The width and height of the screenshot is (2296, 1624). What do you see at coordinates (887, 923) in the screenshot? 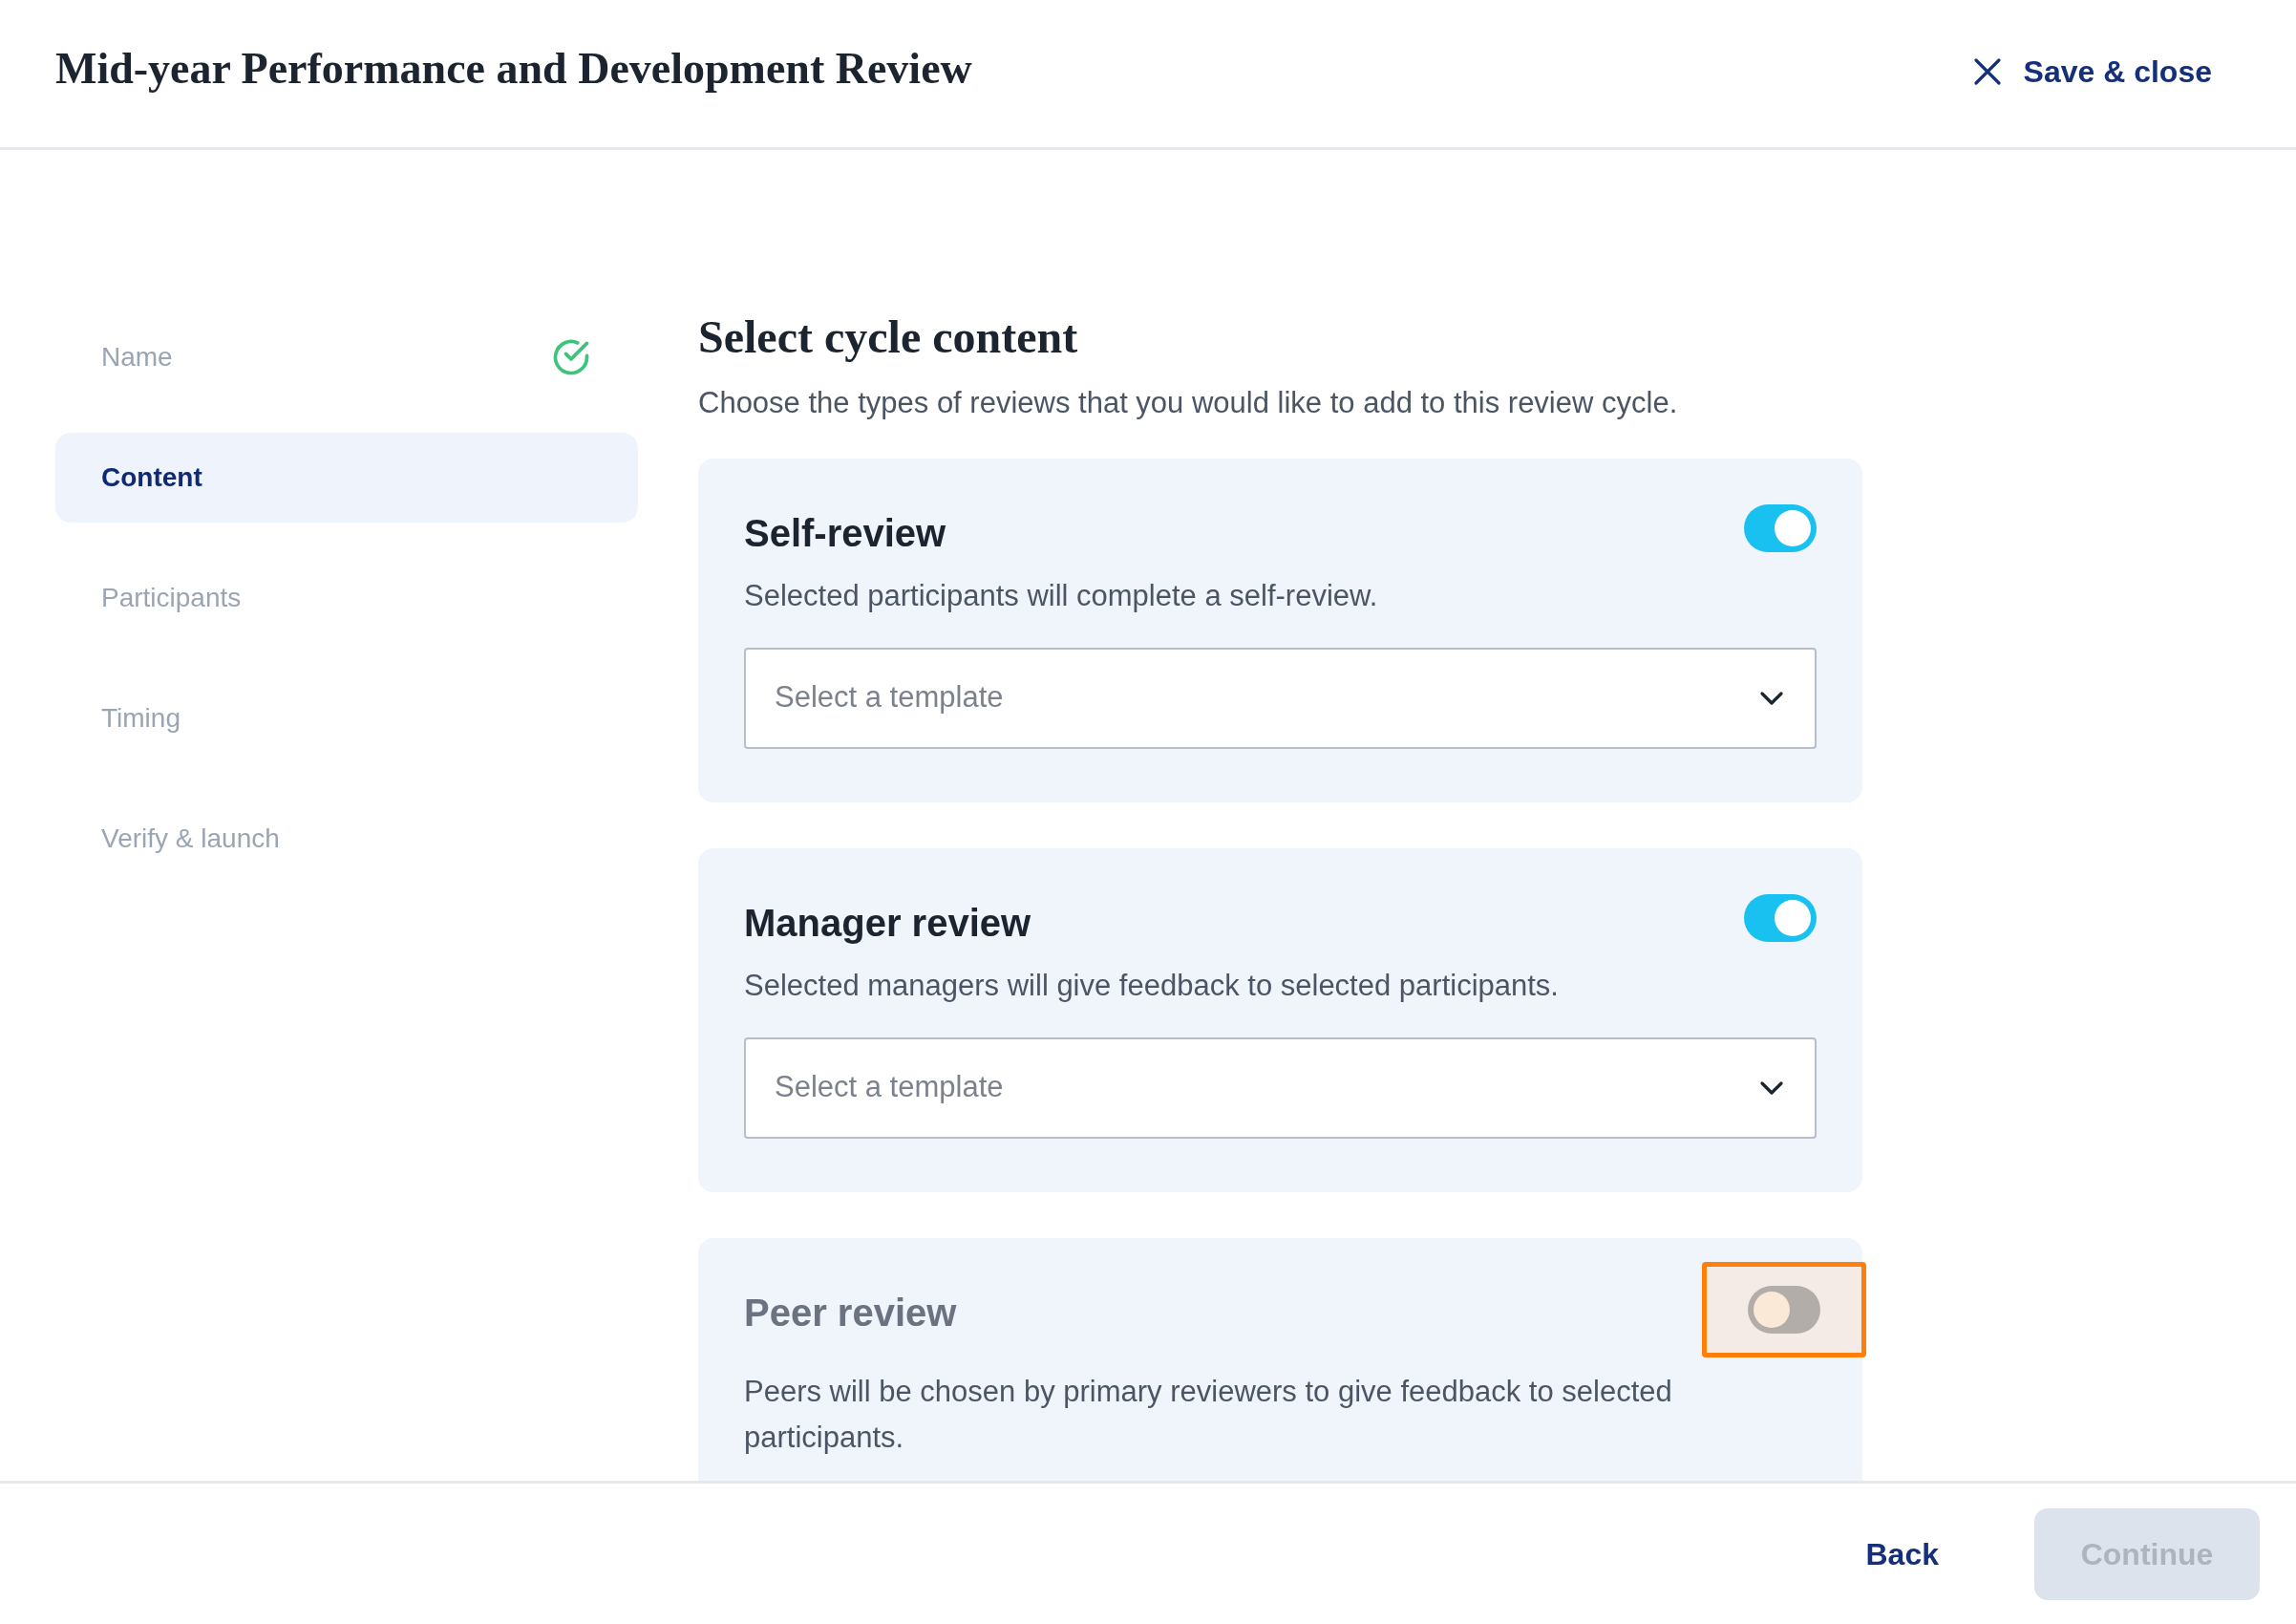
I see `review-title: Manager review` at bounding box center [887, 923].